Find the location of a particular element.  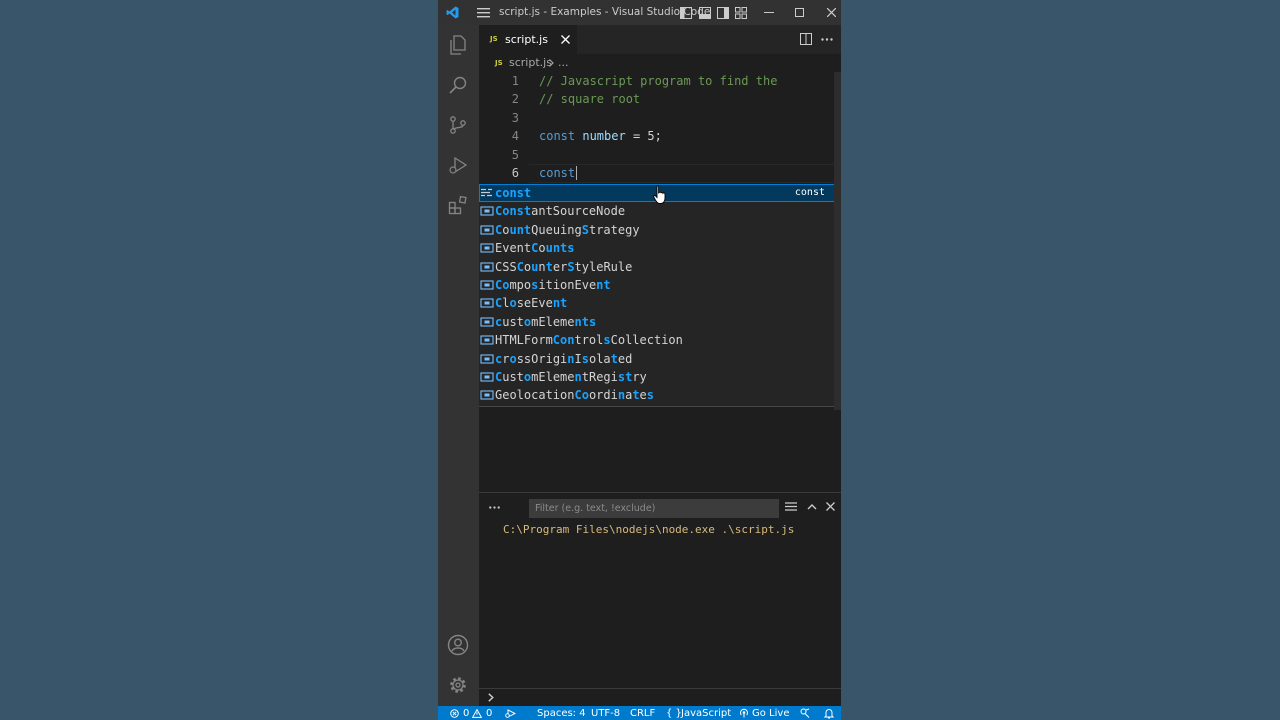

more-actions-icon is located at coordinates (827, 39).